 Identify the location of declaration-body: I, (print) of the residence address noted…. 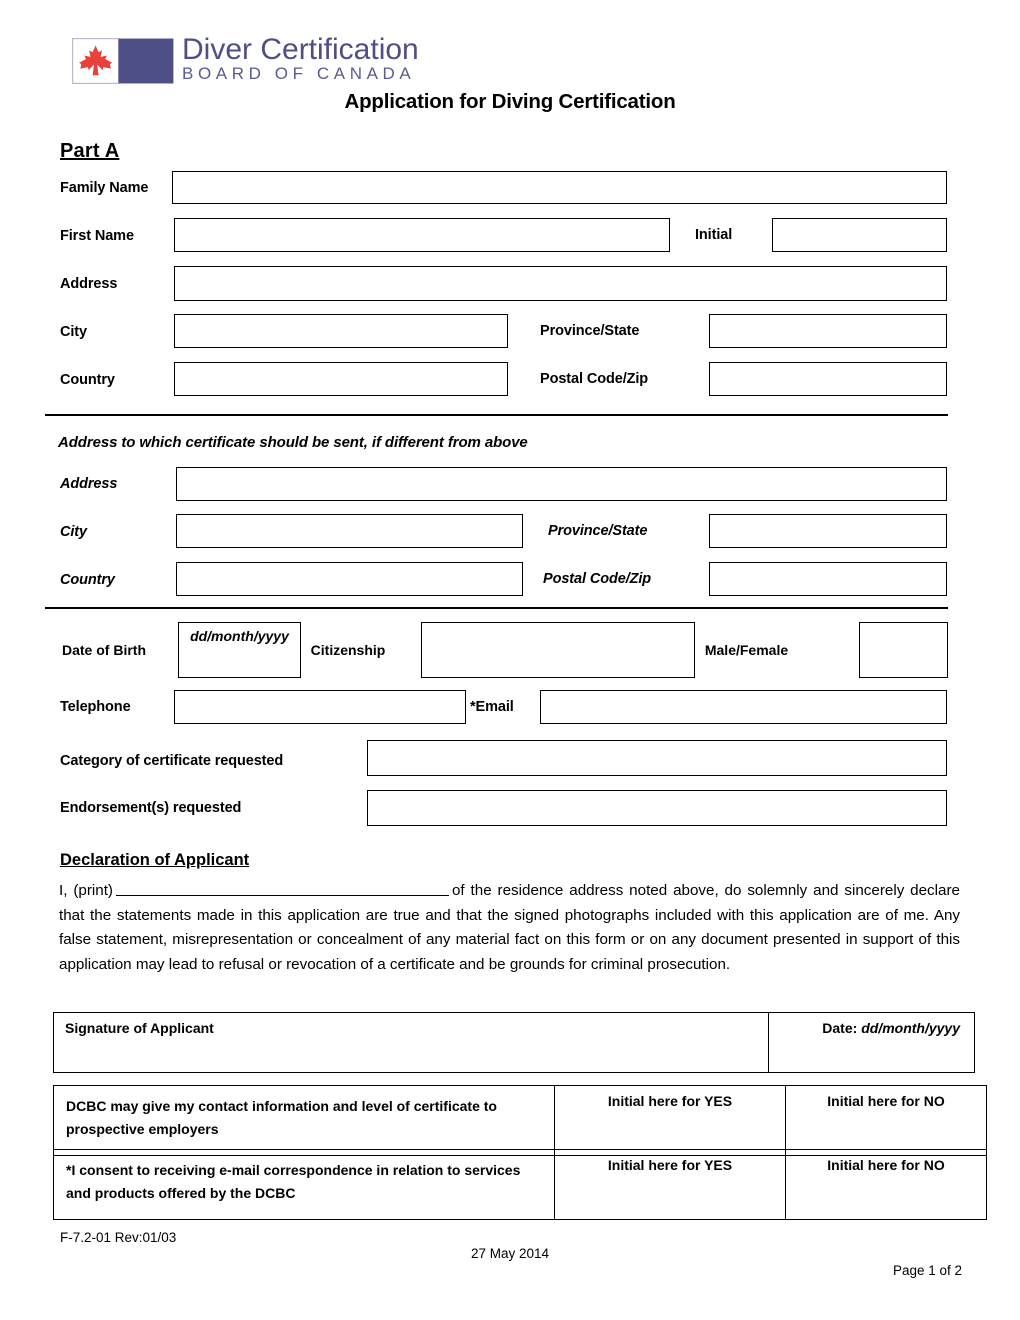
(509, 928).